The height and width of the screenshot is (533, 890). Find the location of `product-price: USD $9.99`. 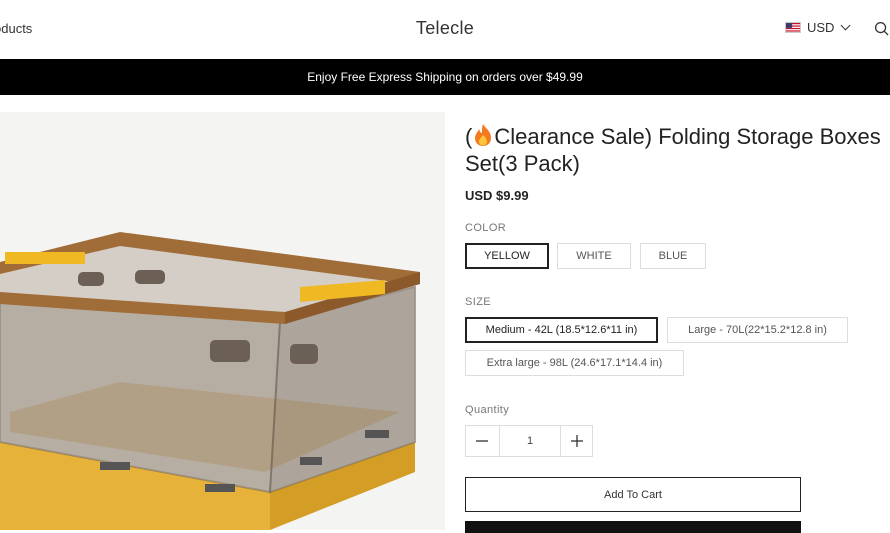

product-price: USD $9.99 is located at coordinates (497, 195).